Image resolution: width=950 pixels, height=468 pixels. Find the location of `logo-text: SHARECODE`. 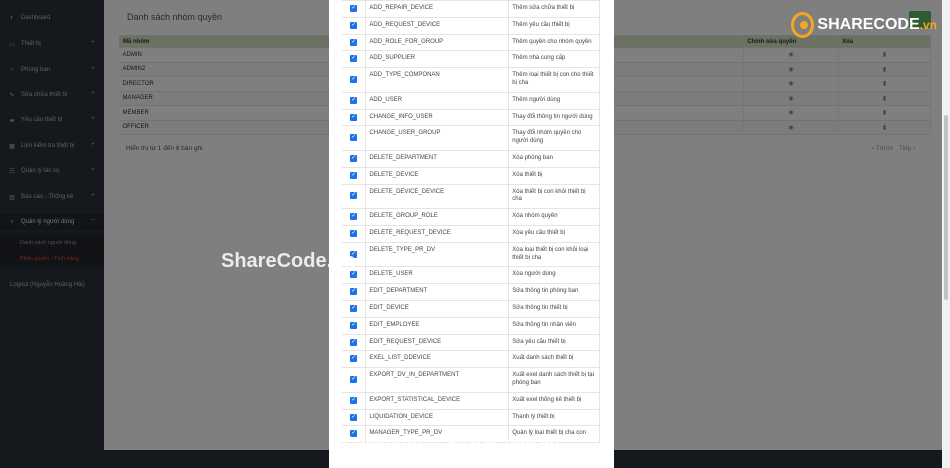

logo-text: SHARECODE is located at coordinates (868, 24).